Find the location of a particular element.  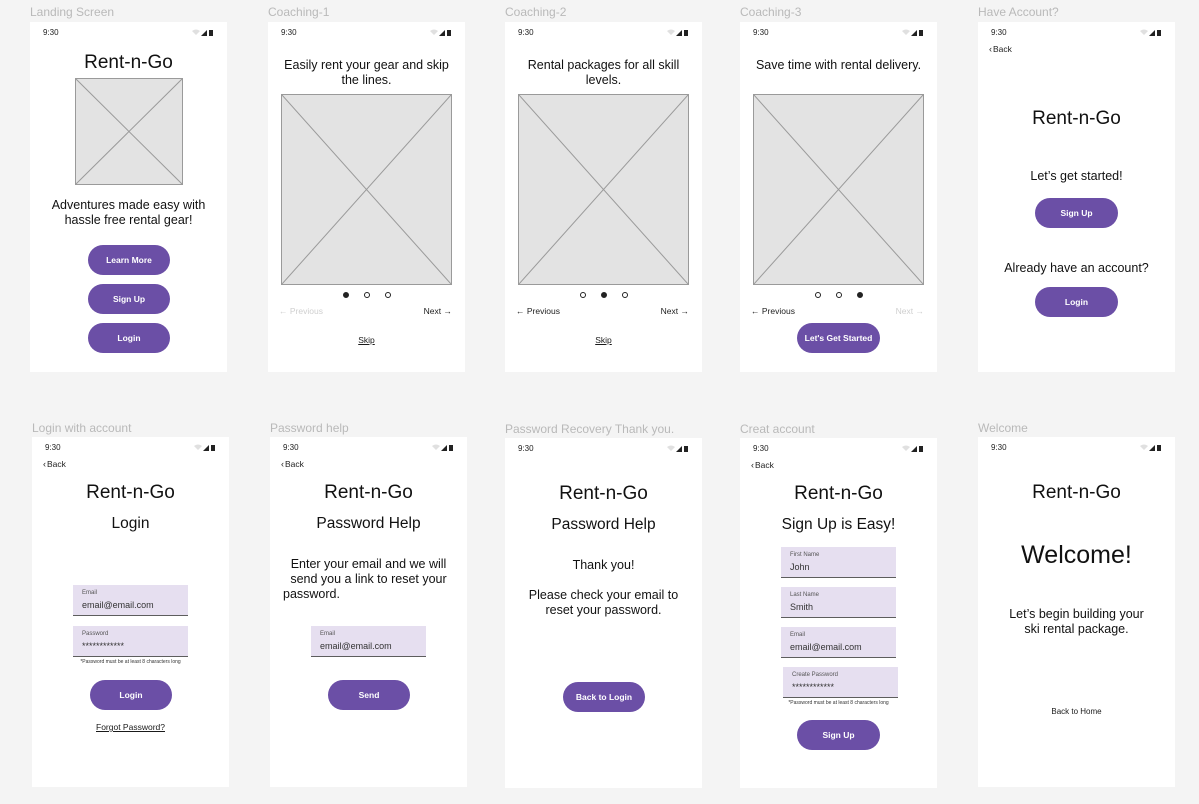

back-to-home-link: Back to Home is located at coordinates (1076, 711).